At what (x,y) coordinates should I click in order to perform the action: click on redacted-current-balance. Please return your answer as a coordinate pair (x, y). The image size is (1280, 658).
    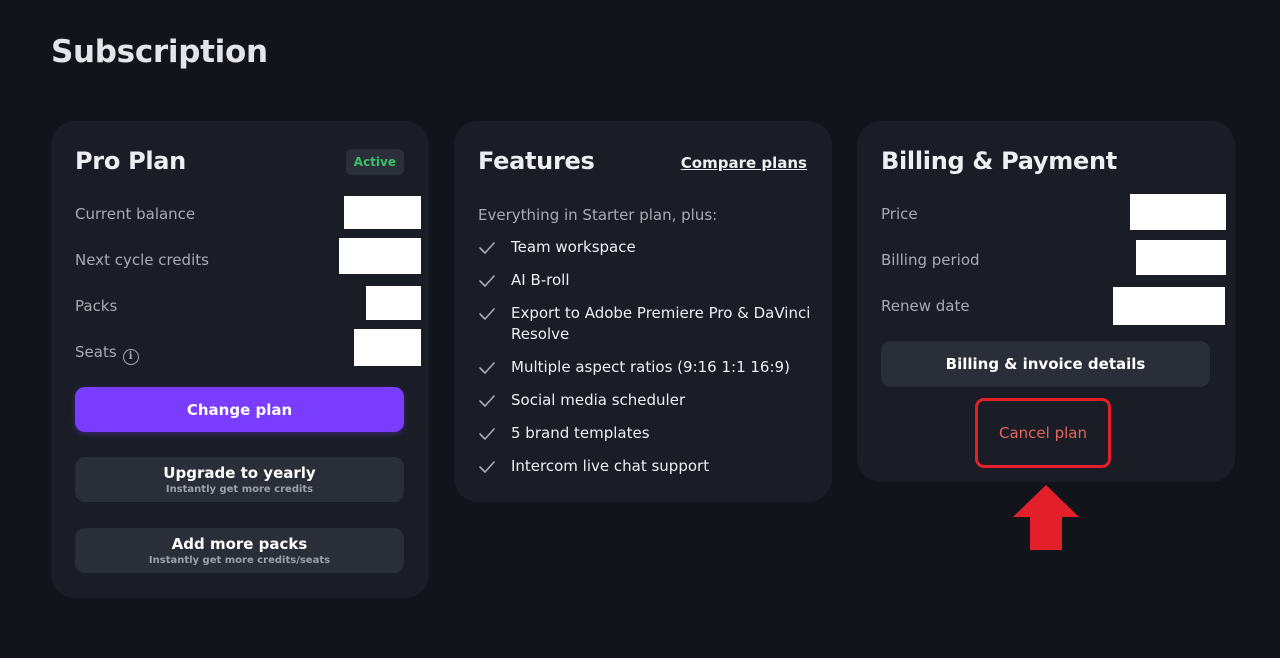
    Looking at the image, I should click on (382, 212).